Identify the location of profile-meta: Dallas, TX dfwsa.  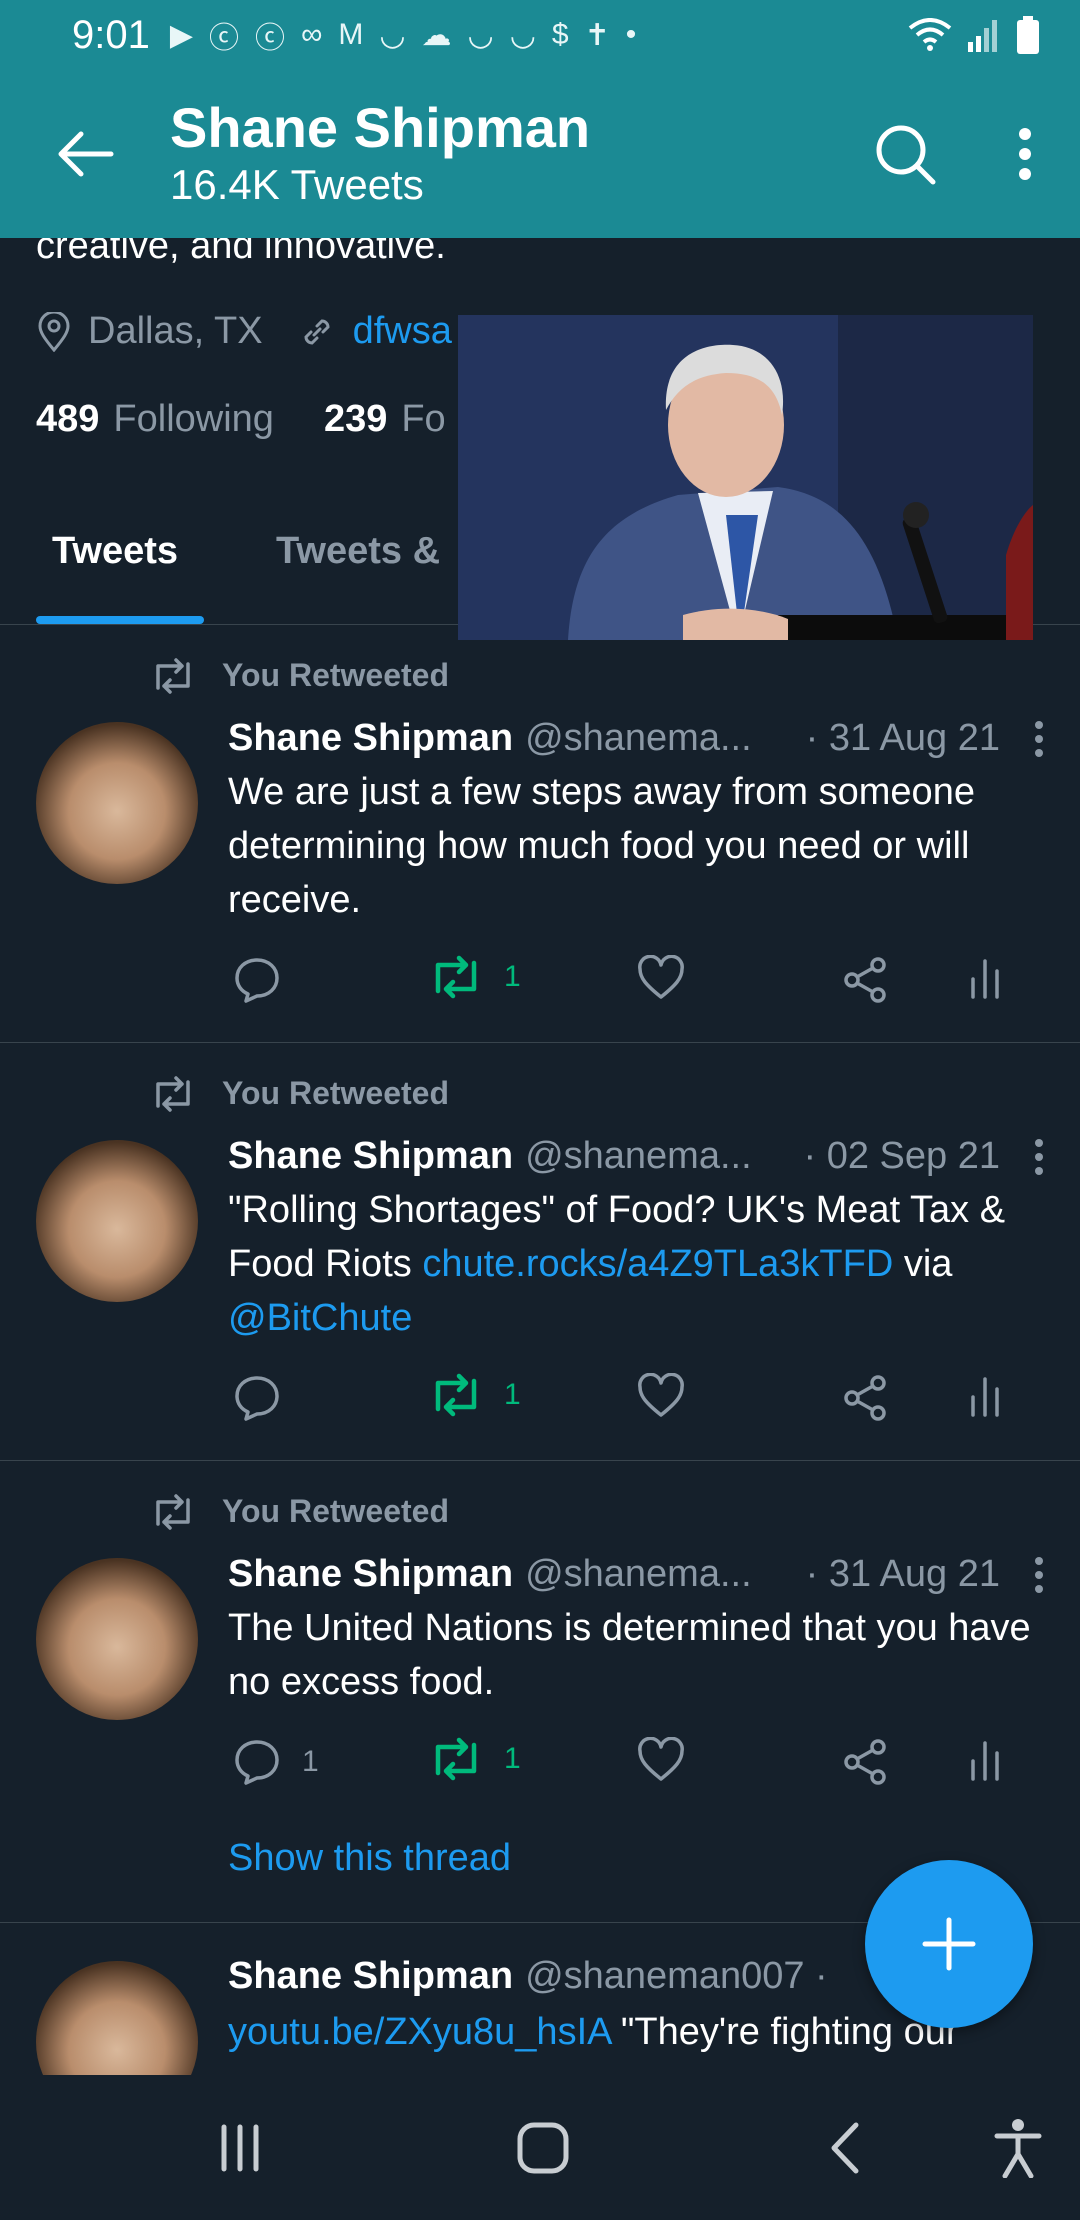
(244, 331).